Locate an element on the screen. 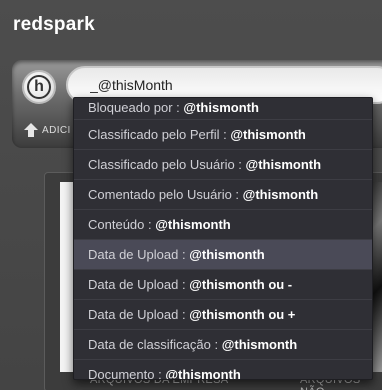 Image resolution: width=382 pixels, height=390 pixels. logo-letter: h is located at coordinates (39, 87).